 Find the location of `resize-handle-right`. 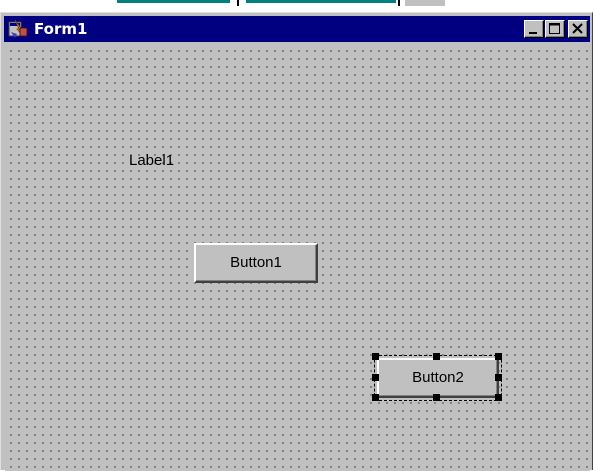

resize-handle-right is located at coordinates (498, 377).